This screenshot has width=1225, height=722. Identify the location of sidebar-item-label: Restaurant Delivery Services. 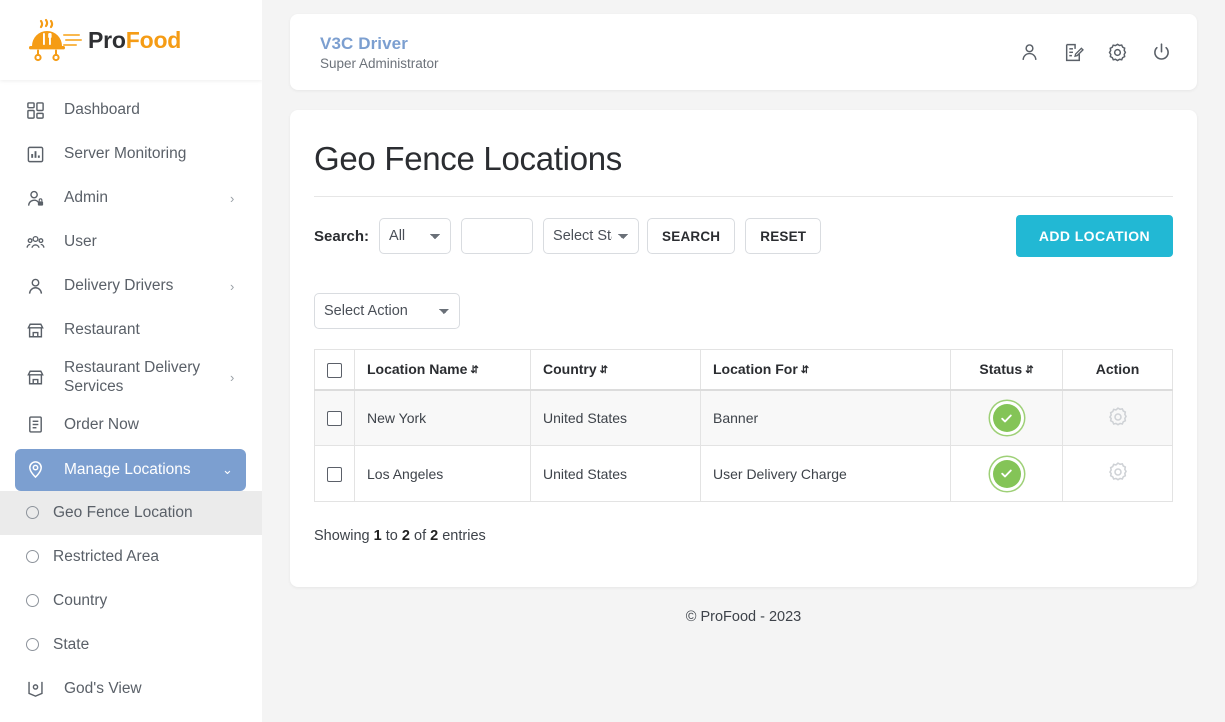
(132, 377).